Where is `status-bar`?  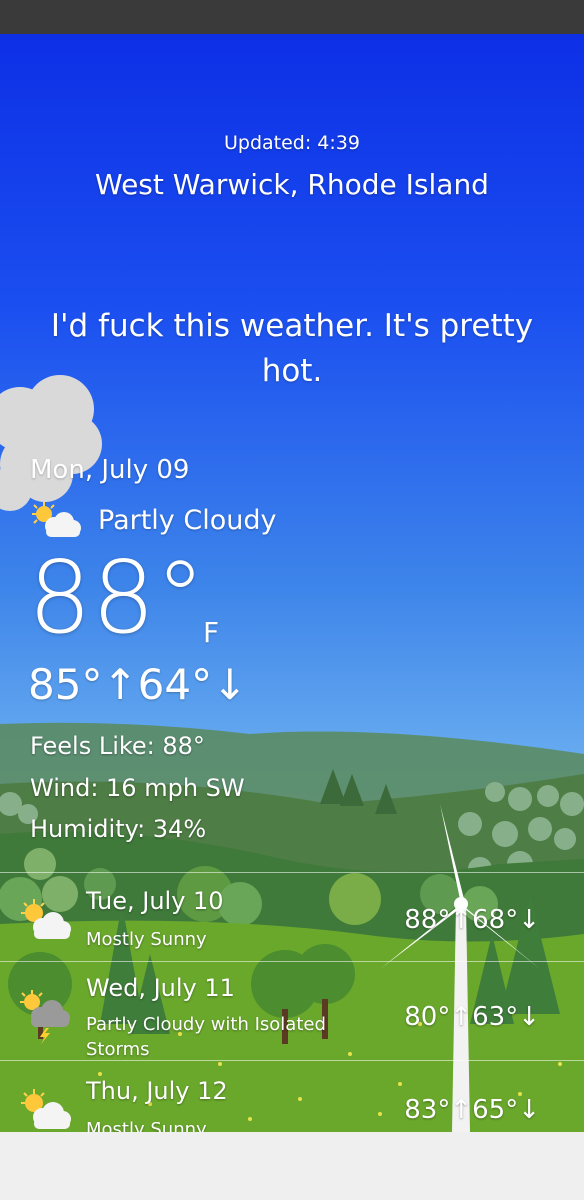 status-bar is located at coordinates (292, 17).